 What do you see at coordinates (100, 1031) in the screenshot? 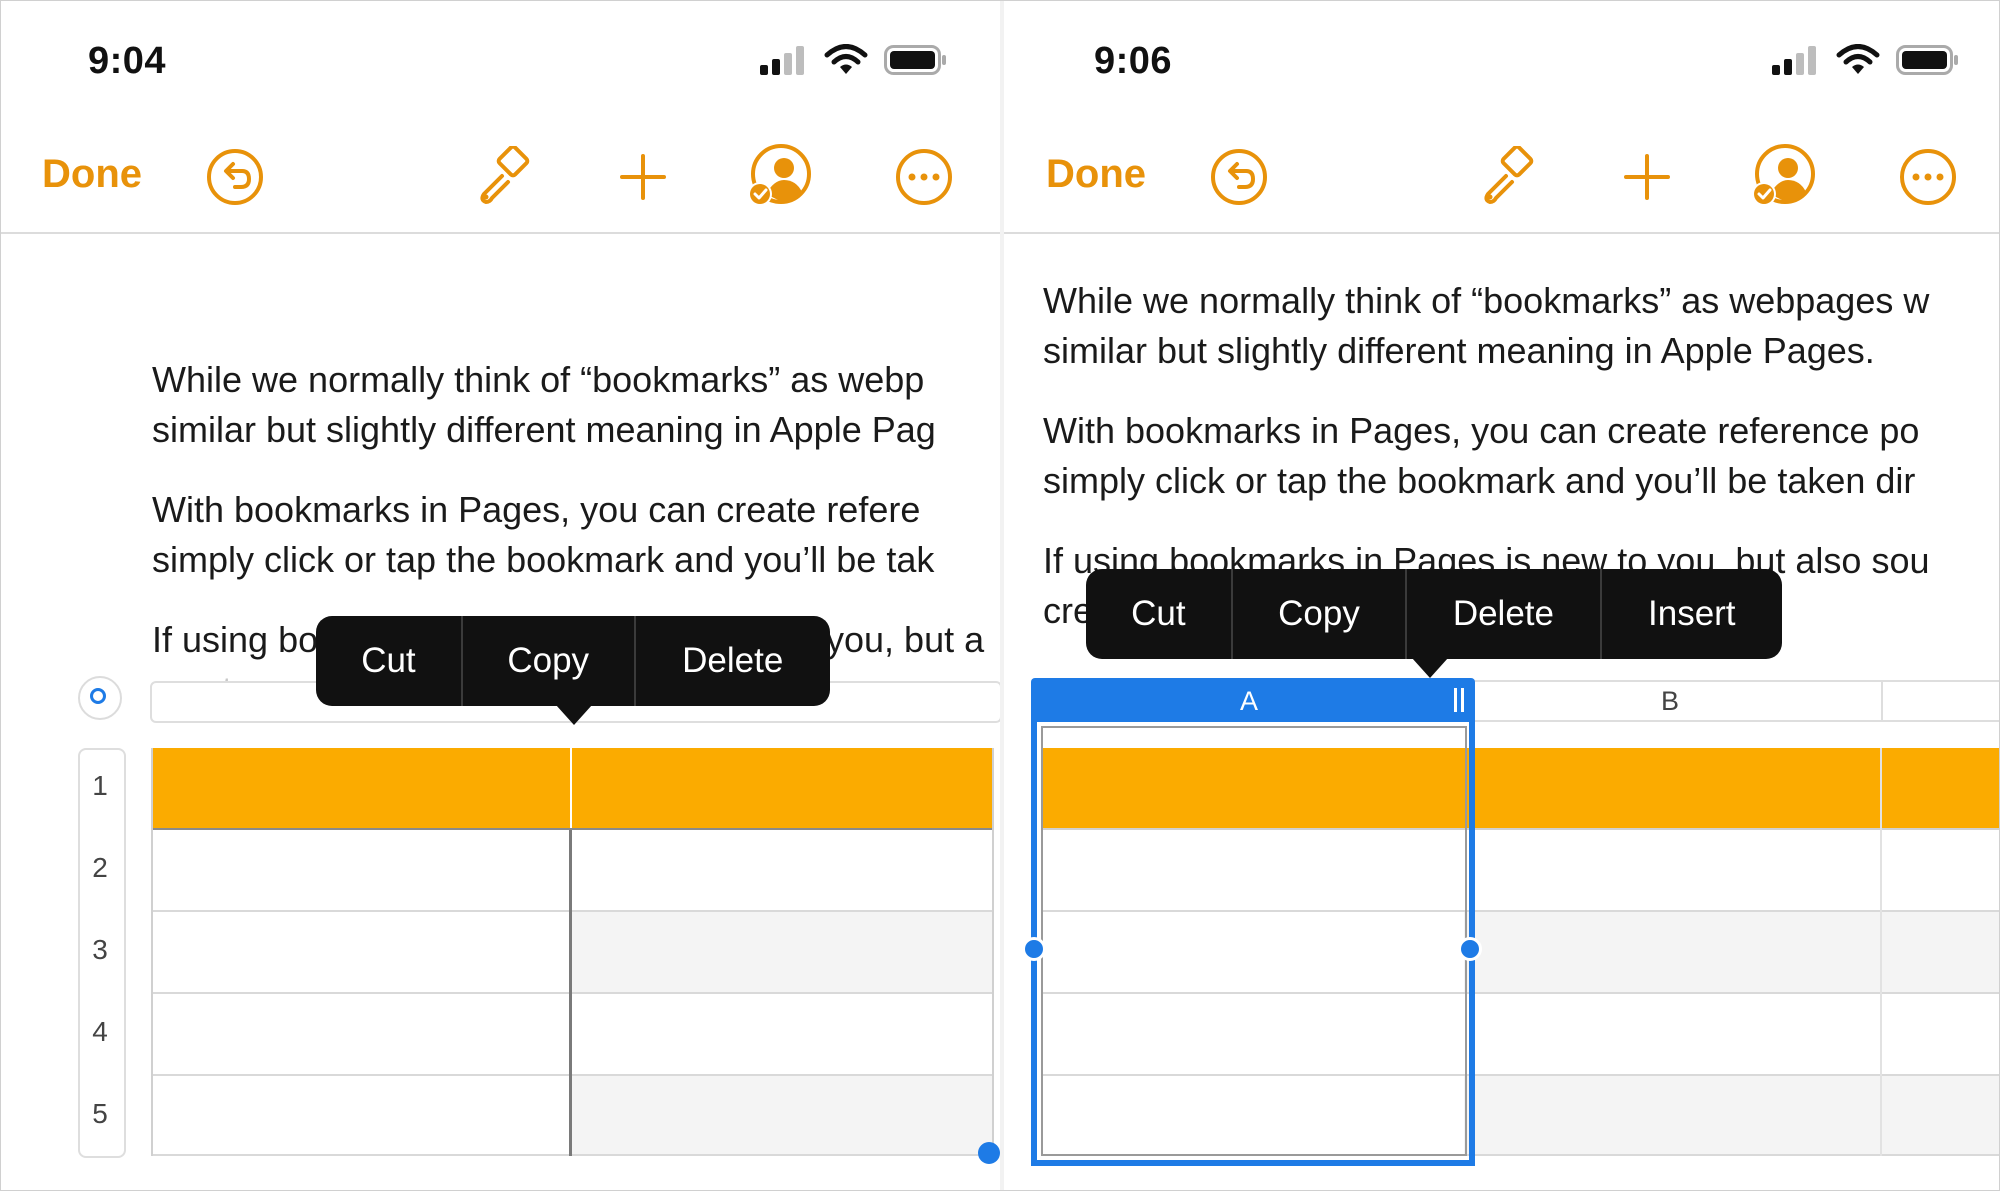
I see `row-number: 4` at bounding box center [100, 1031].